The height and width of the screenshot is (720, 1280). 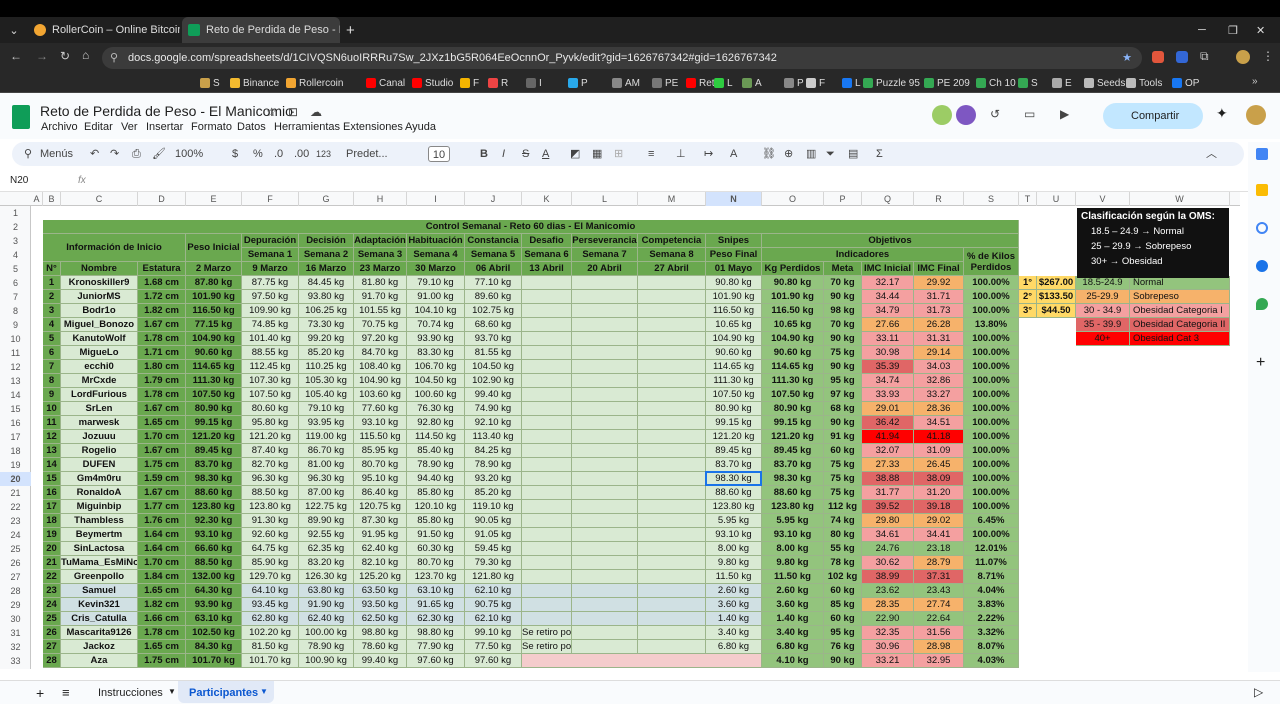 I want to click on weekly-weight: 87.75 kg, so click(x=270, y=283).